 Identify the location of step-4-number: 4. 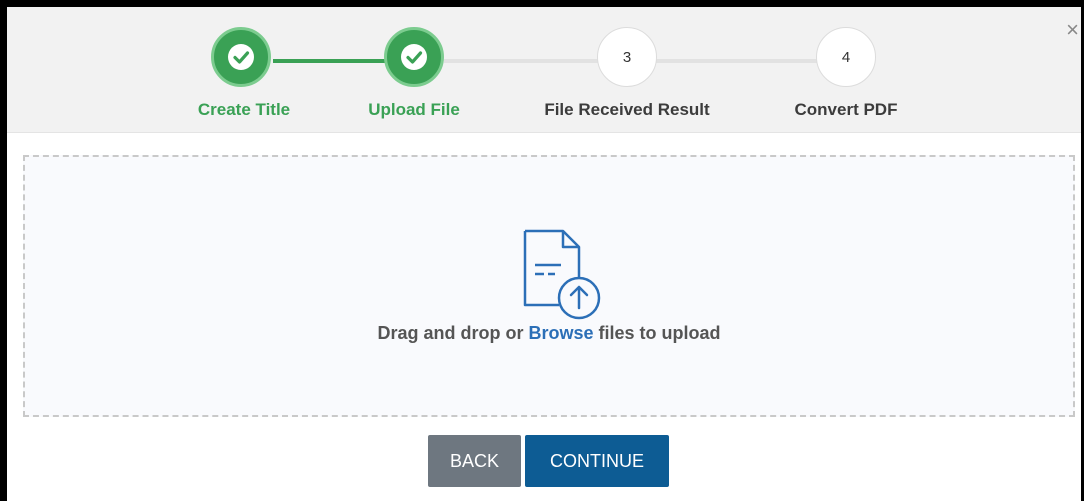
(846, 57).